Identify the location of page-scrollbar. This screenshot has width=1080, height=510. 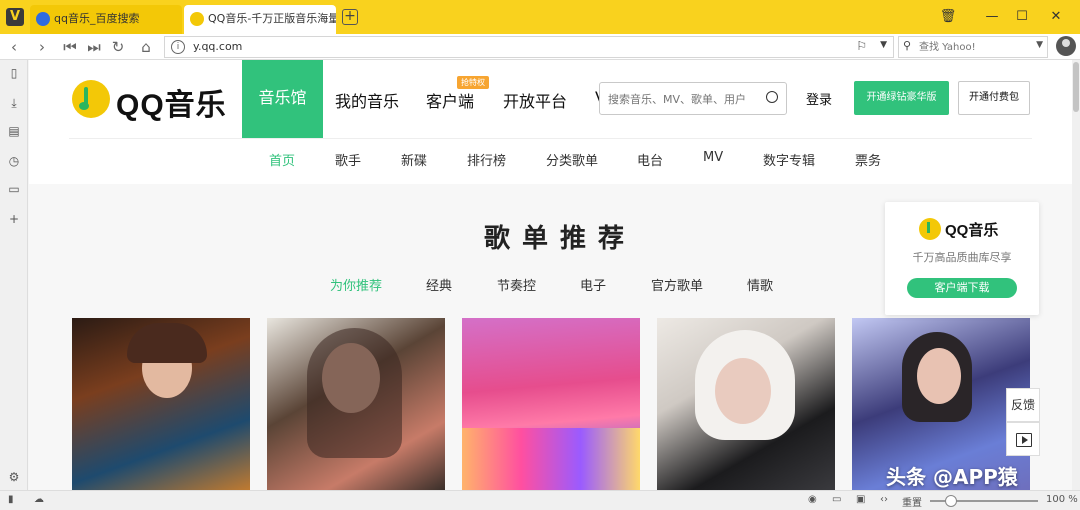
(1076, 275).